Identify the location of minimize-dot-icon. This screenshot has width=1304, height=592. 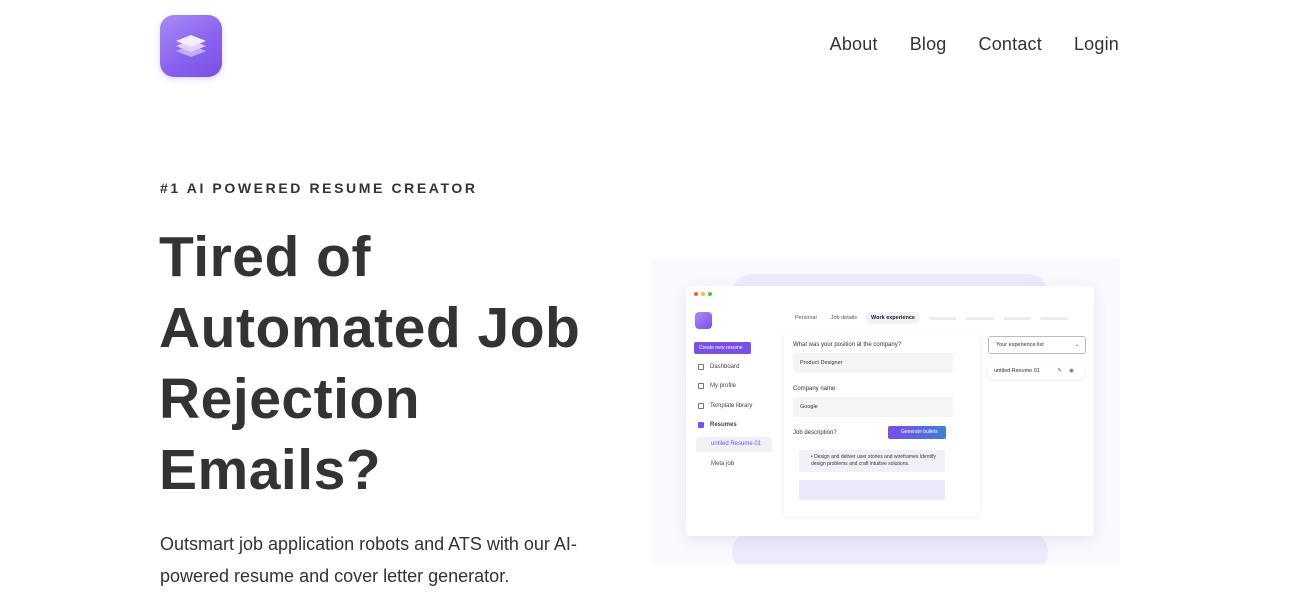
(703, 294).